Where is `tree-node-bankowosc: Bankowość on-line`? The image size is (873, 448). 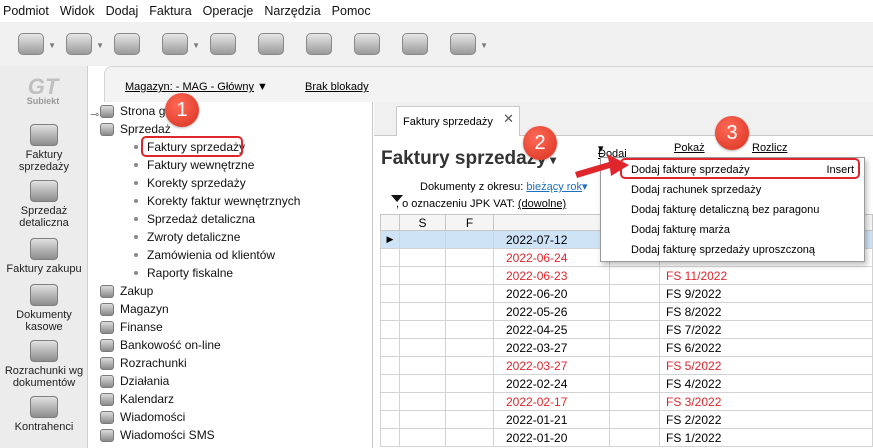
tree-node-bankowosc: Bankowość on-line is located at coordinates (160, 345).